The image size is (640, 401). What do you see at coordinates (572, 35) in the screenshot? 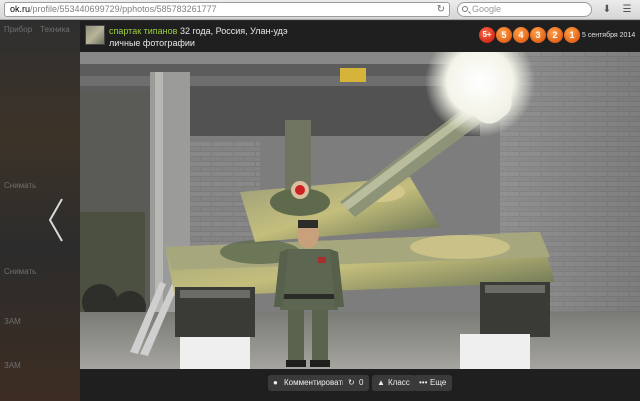
I see `rate-1-button: 1` at bounding box center [572, 35].